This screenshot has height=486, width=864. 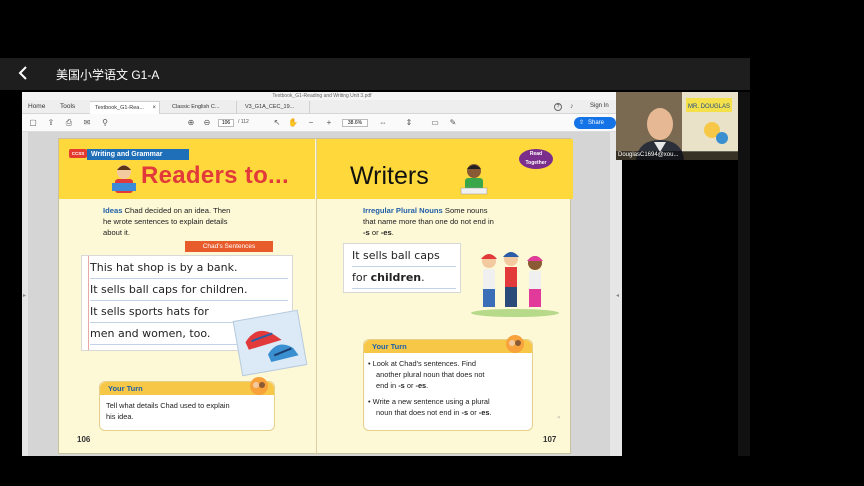 What do you see at coordinates (403, 210) in the screenshot?
I see `irregular-plural-label: Irregular Plural Nouns` at bounding box center [403, 210].